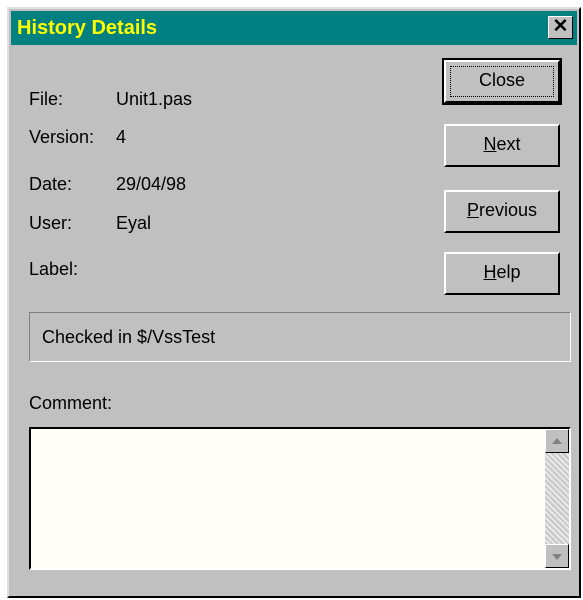 This screenshot has width=583, height=600. Describe the element at coordinates (151, 184) in the screenshot. I see `date-value: 29/04/98` at that location.